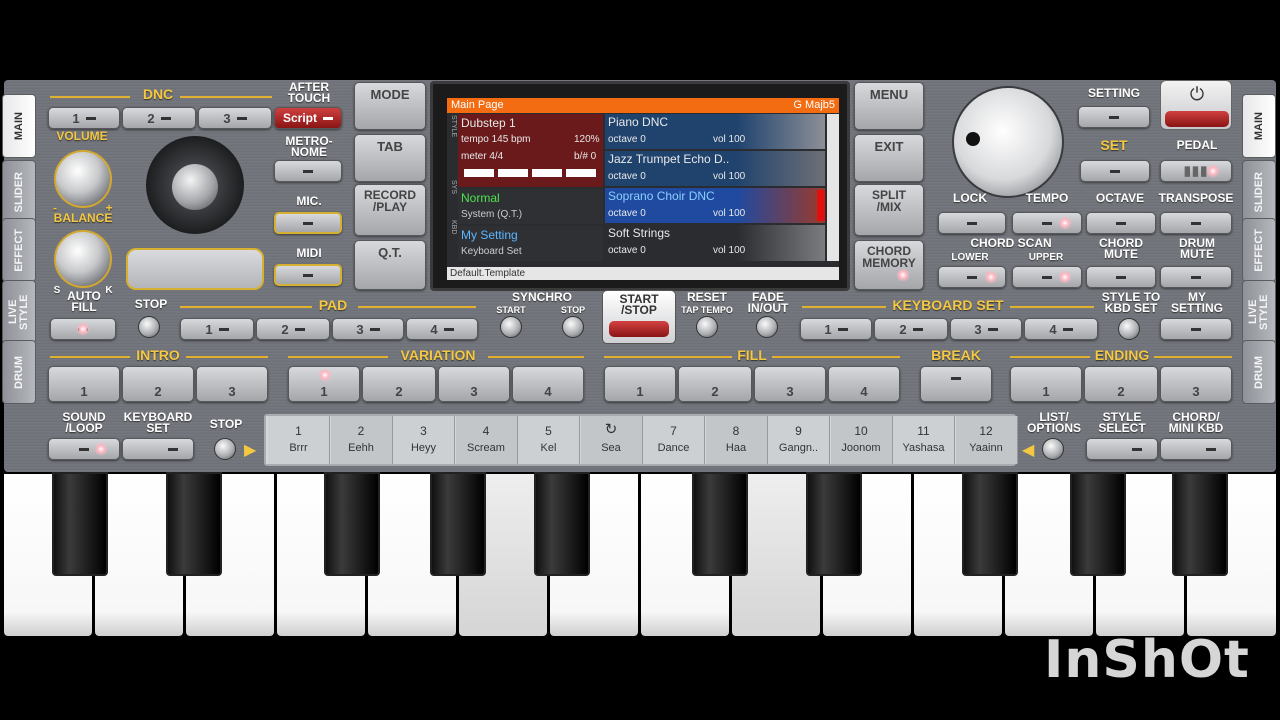  What do you see at coordinates (308, 171) in the screenshot?
I see `metronome-button` at bounding box center [308, 171].